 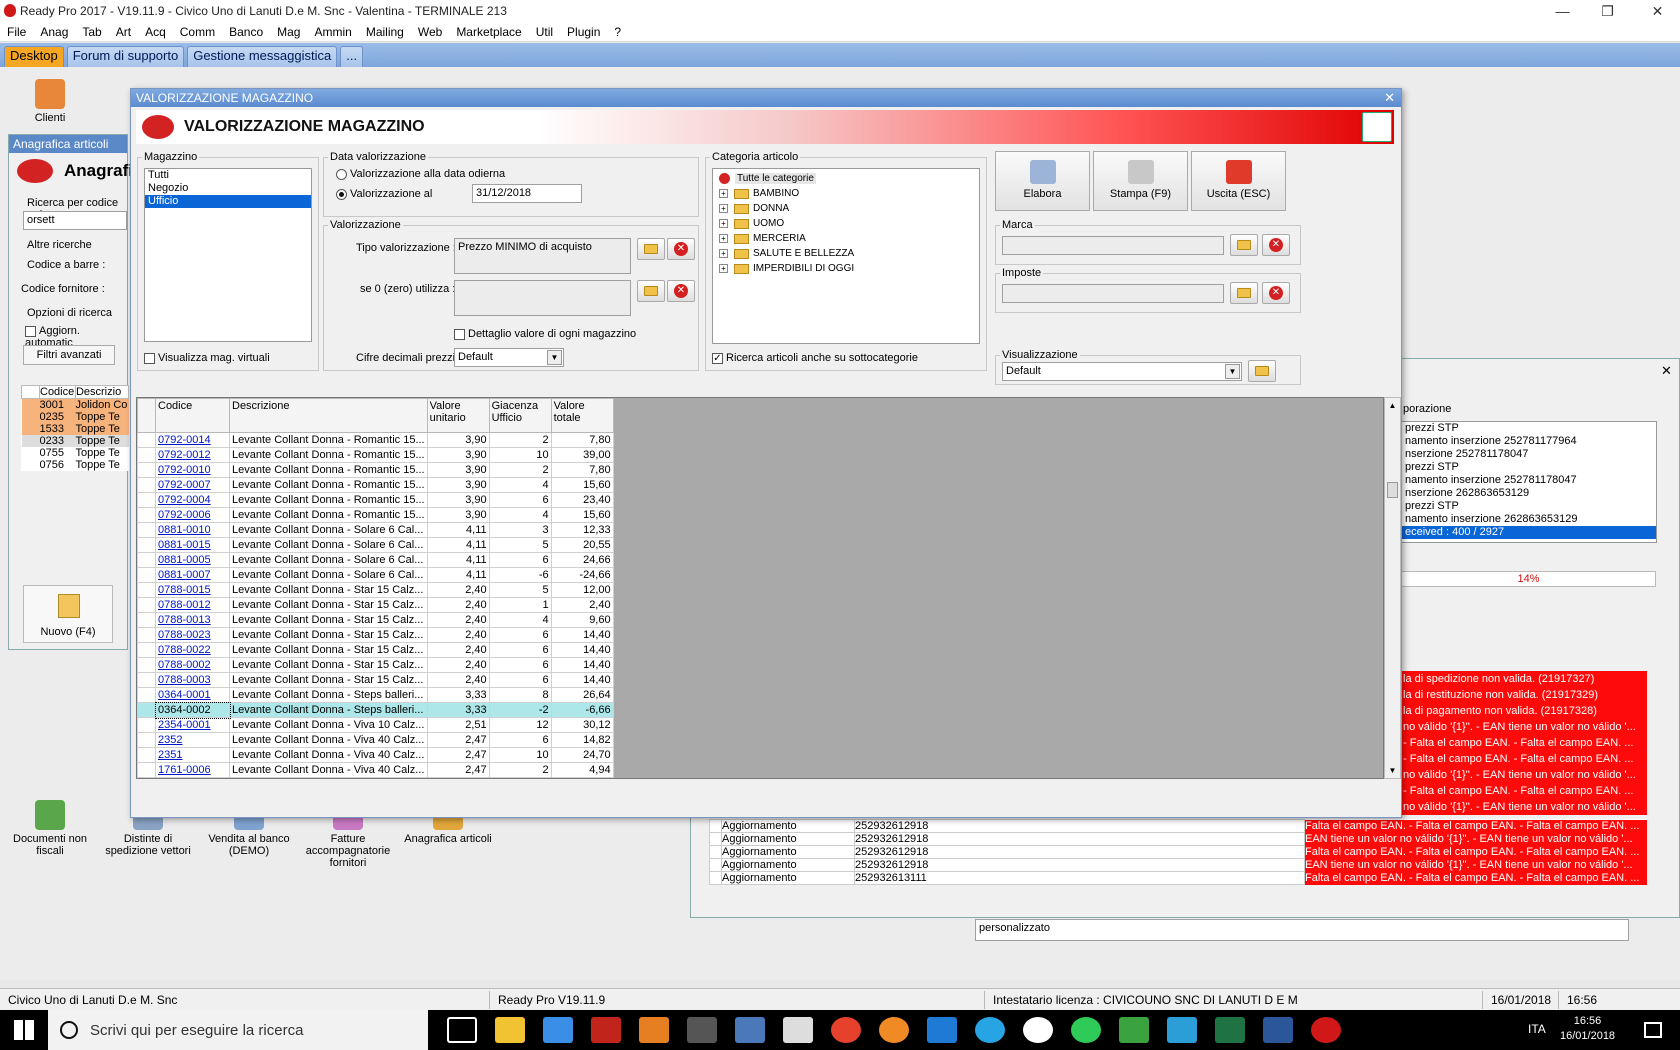 What do you see at coordinates (207, 358) in the screenshot?
I see `virtuali-checkbox: Visualizza mag. virtuali` at bounding box center [207, 358].